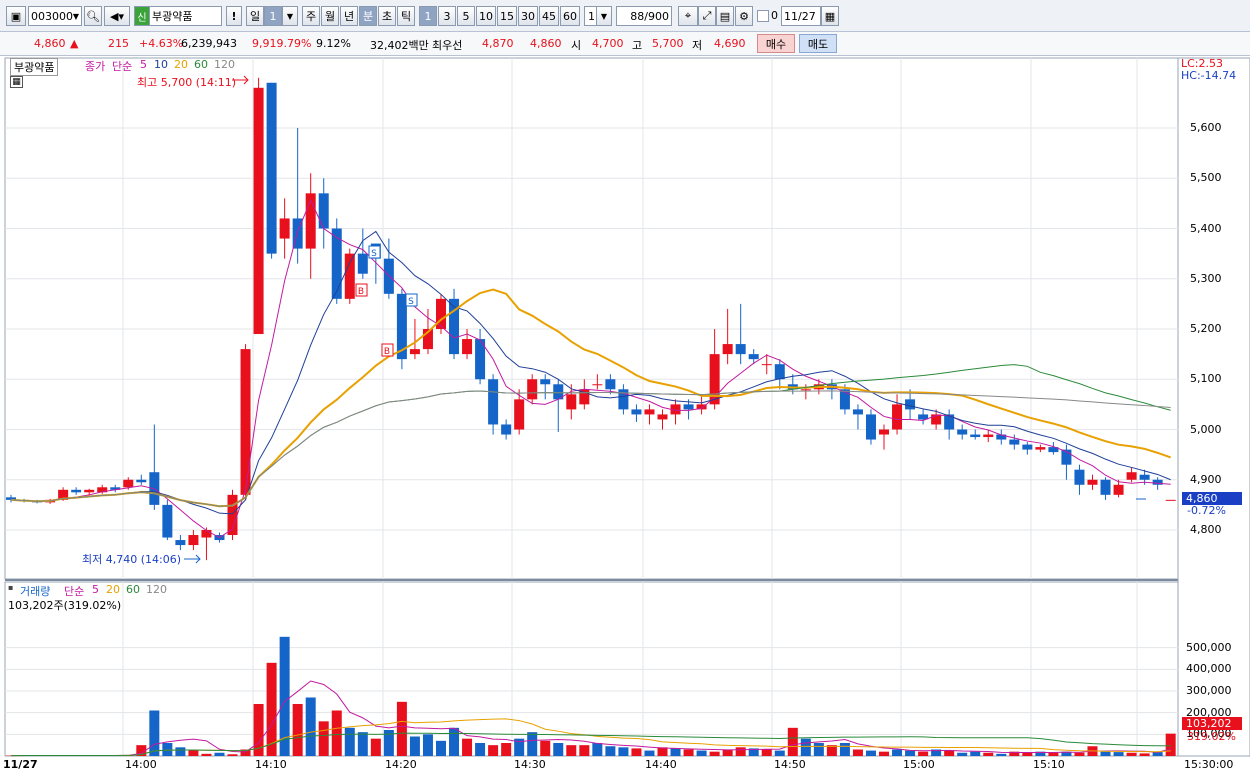  I want to click on table-toggle-icon: ▦, so click(16, 82).